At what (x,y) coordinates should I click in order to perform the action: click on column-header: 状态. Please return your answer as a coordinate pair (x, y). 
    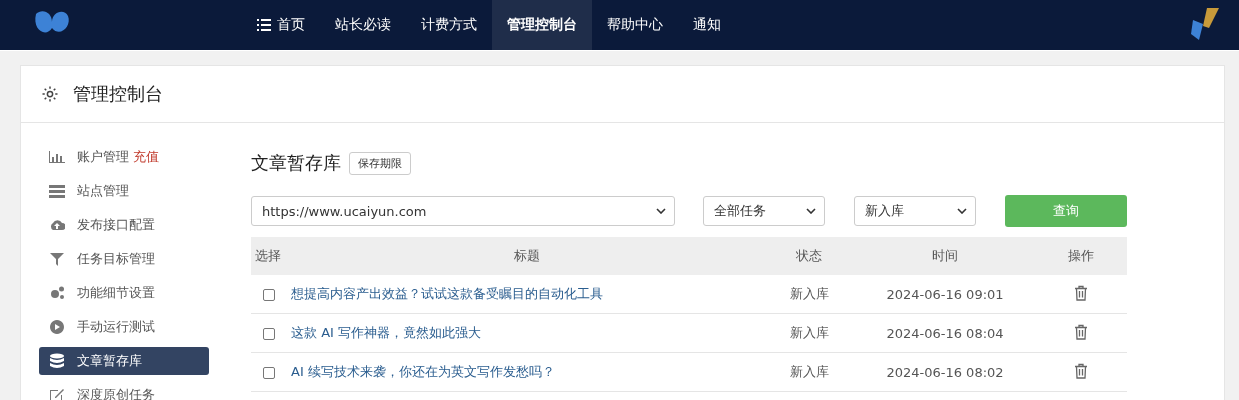
    Looking at the image, I should click on (809, 256).